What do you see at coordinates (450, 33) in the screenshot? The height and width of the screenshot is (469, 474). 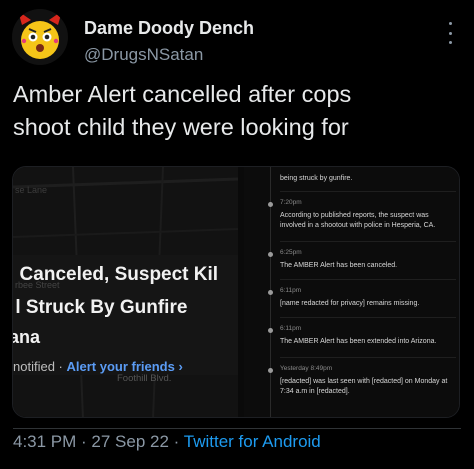 I see `more-options-icon` at bounding box center [450, 33].